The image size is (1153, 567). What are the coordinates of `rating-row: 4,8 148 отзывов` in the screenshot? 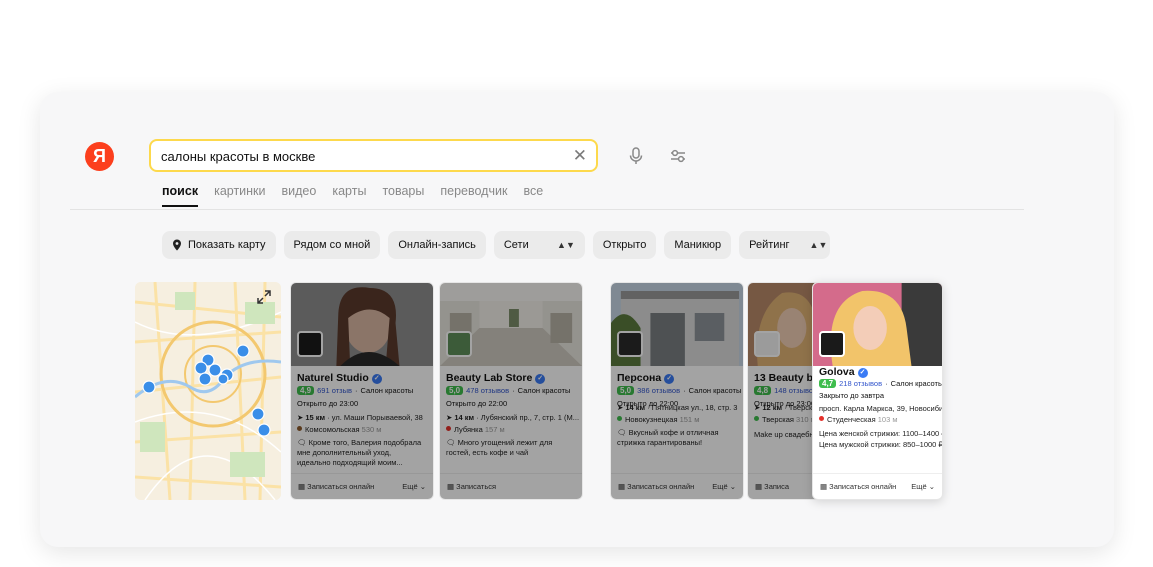 It's located at (785, 390).